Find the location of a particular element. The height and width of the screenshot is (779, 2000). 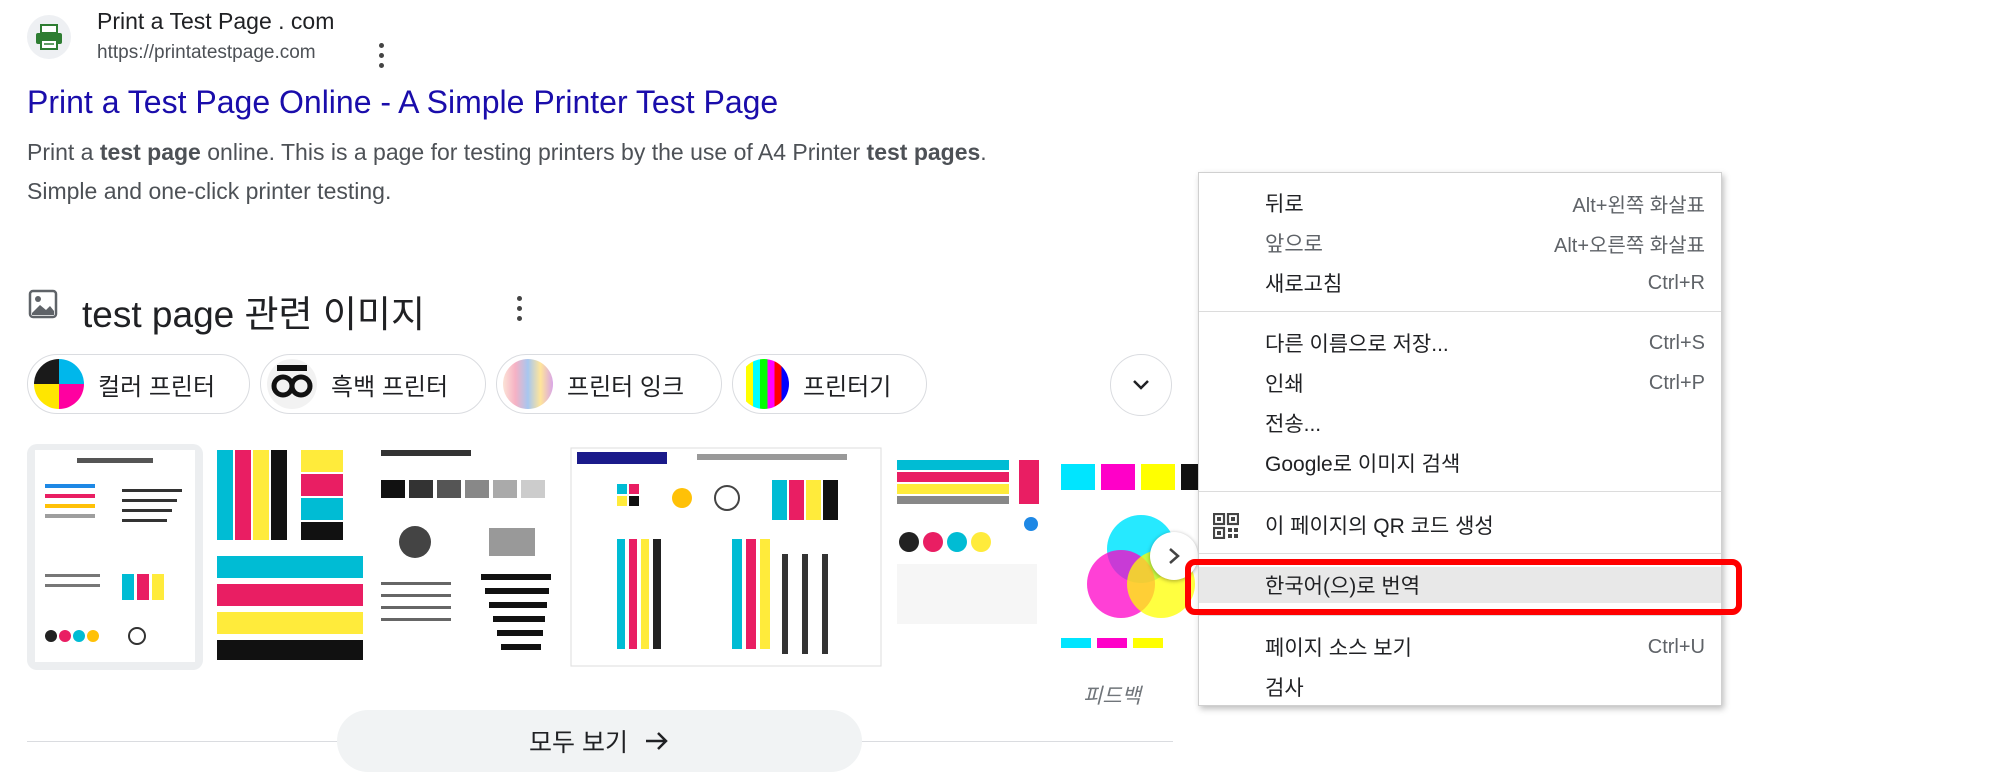

menu-shortcut: Ctrl+P is located at coordinates (1676, 382).